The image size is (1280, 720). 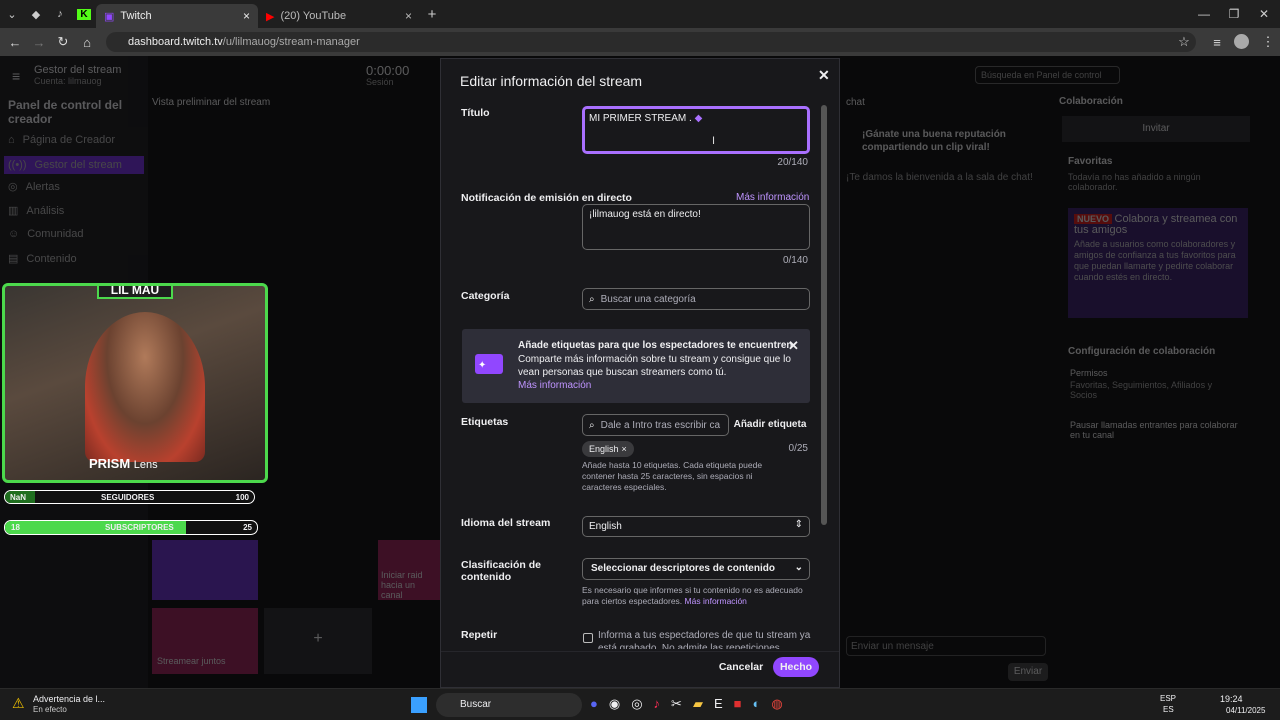 I want to click on language-label: Idioma del stream, so click(x=506, y=523).